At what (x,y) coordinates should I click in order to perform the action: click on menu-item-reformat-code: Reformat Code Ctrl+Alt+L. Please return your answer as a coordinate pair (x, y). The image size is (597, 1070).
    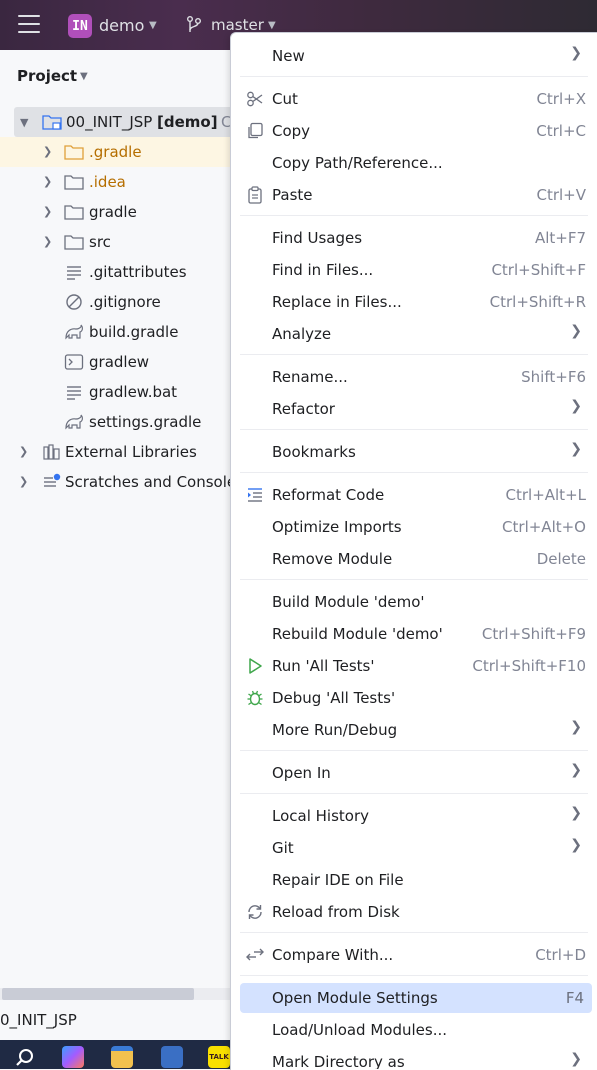
    Looking at the image, I should click on (416, 495).